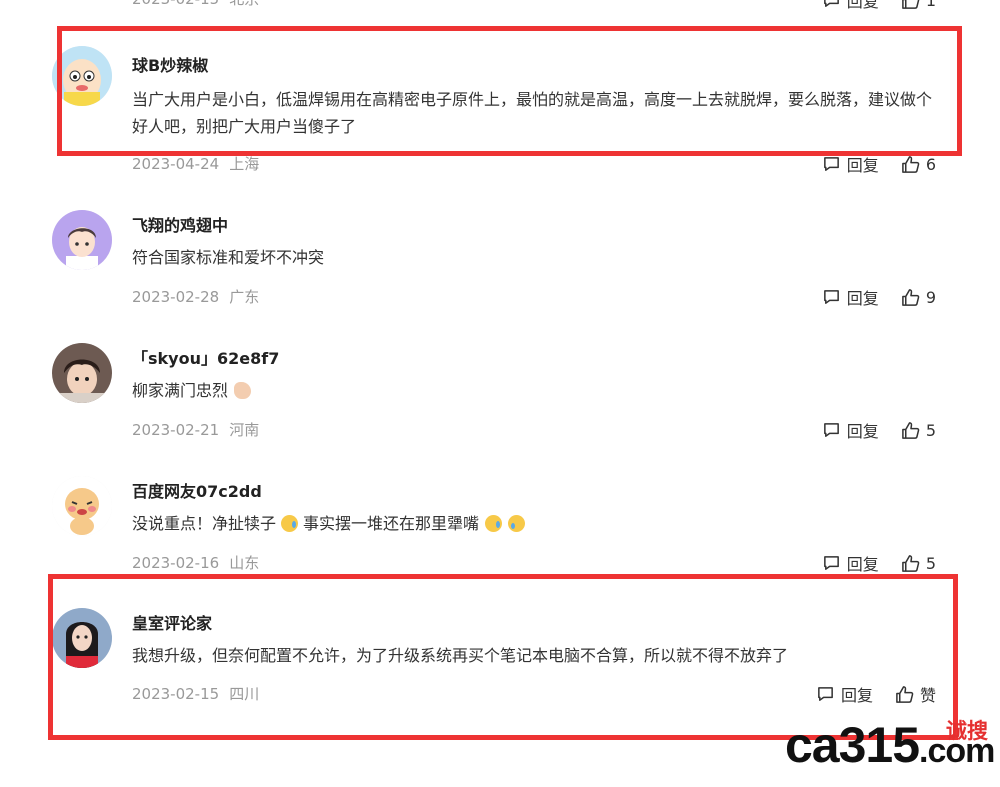  I want to click on comment-actions: 回复 1, so click(879, 6).